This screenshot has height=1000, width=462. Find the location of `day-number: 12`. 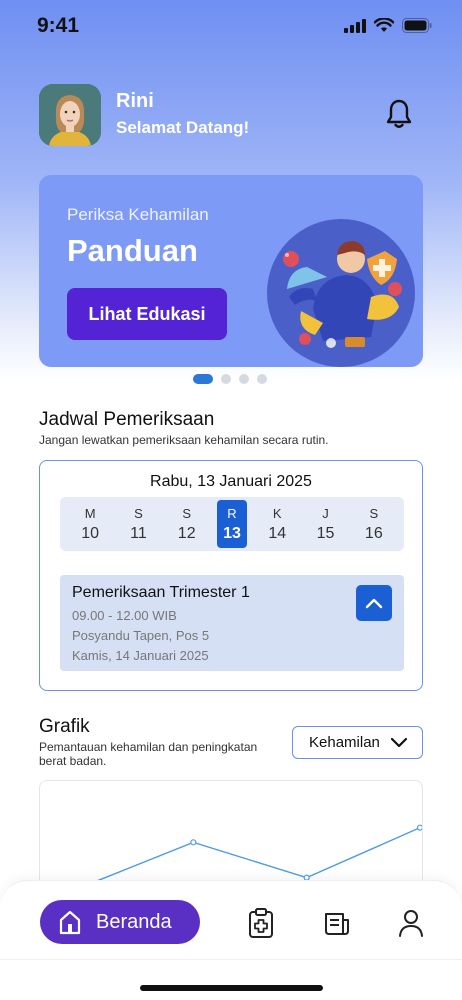

day-number: 12 is located at coordinates (186, 533).